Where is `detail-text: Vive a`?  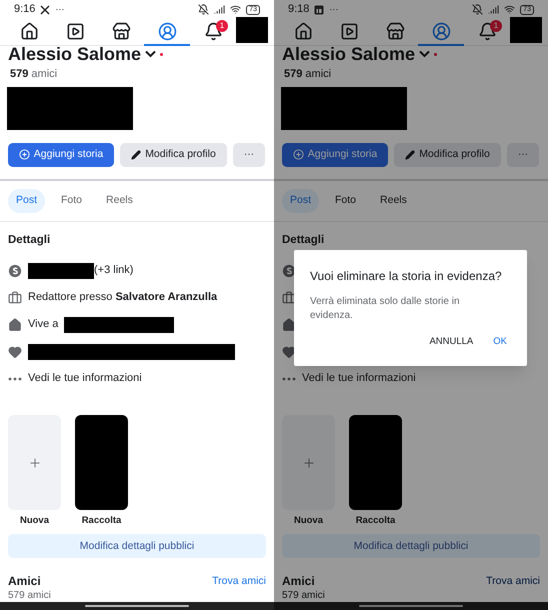 detail-text: Vive a is located at coordinates (43, 324).